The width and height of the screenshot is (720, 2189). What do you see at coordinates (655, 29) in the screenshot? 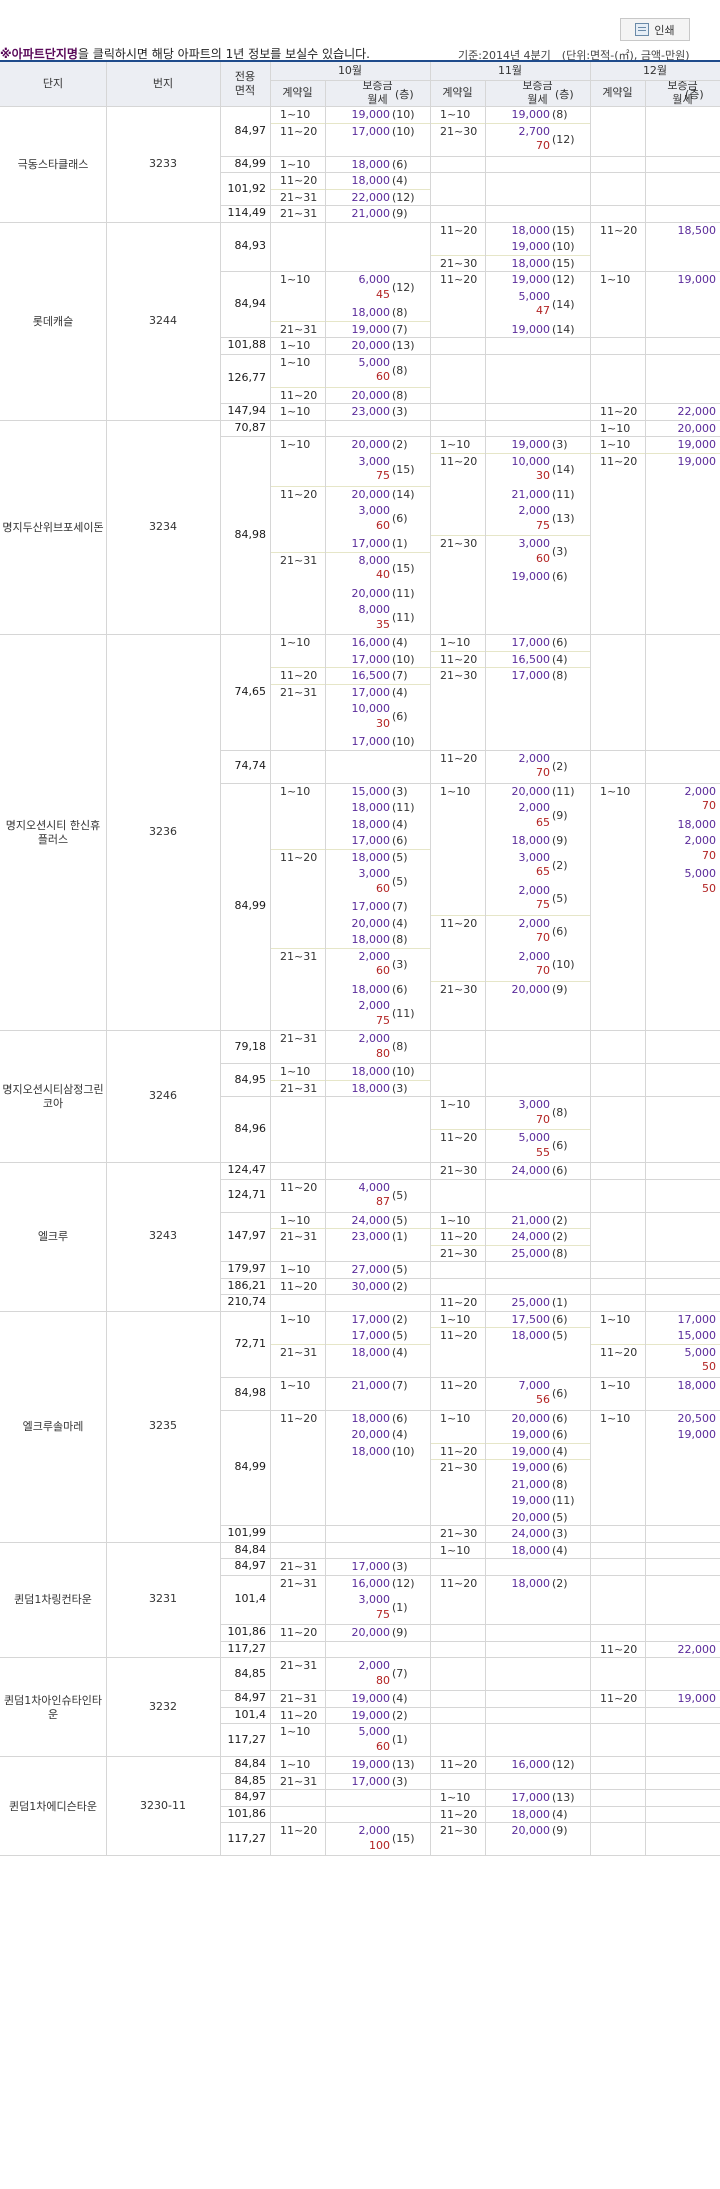
I see `print-button: 인쇄` at bounding box center [655, 29].